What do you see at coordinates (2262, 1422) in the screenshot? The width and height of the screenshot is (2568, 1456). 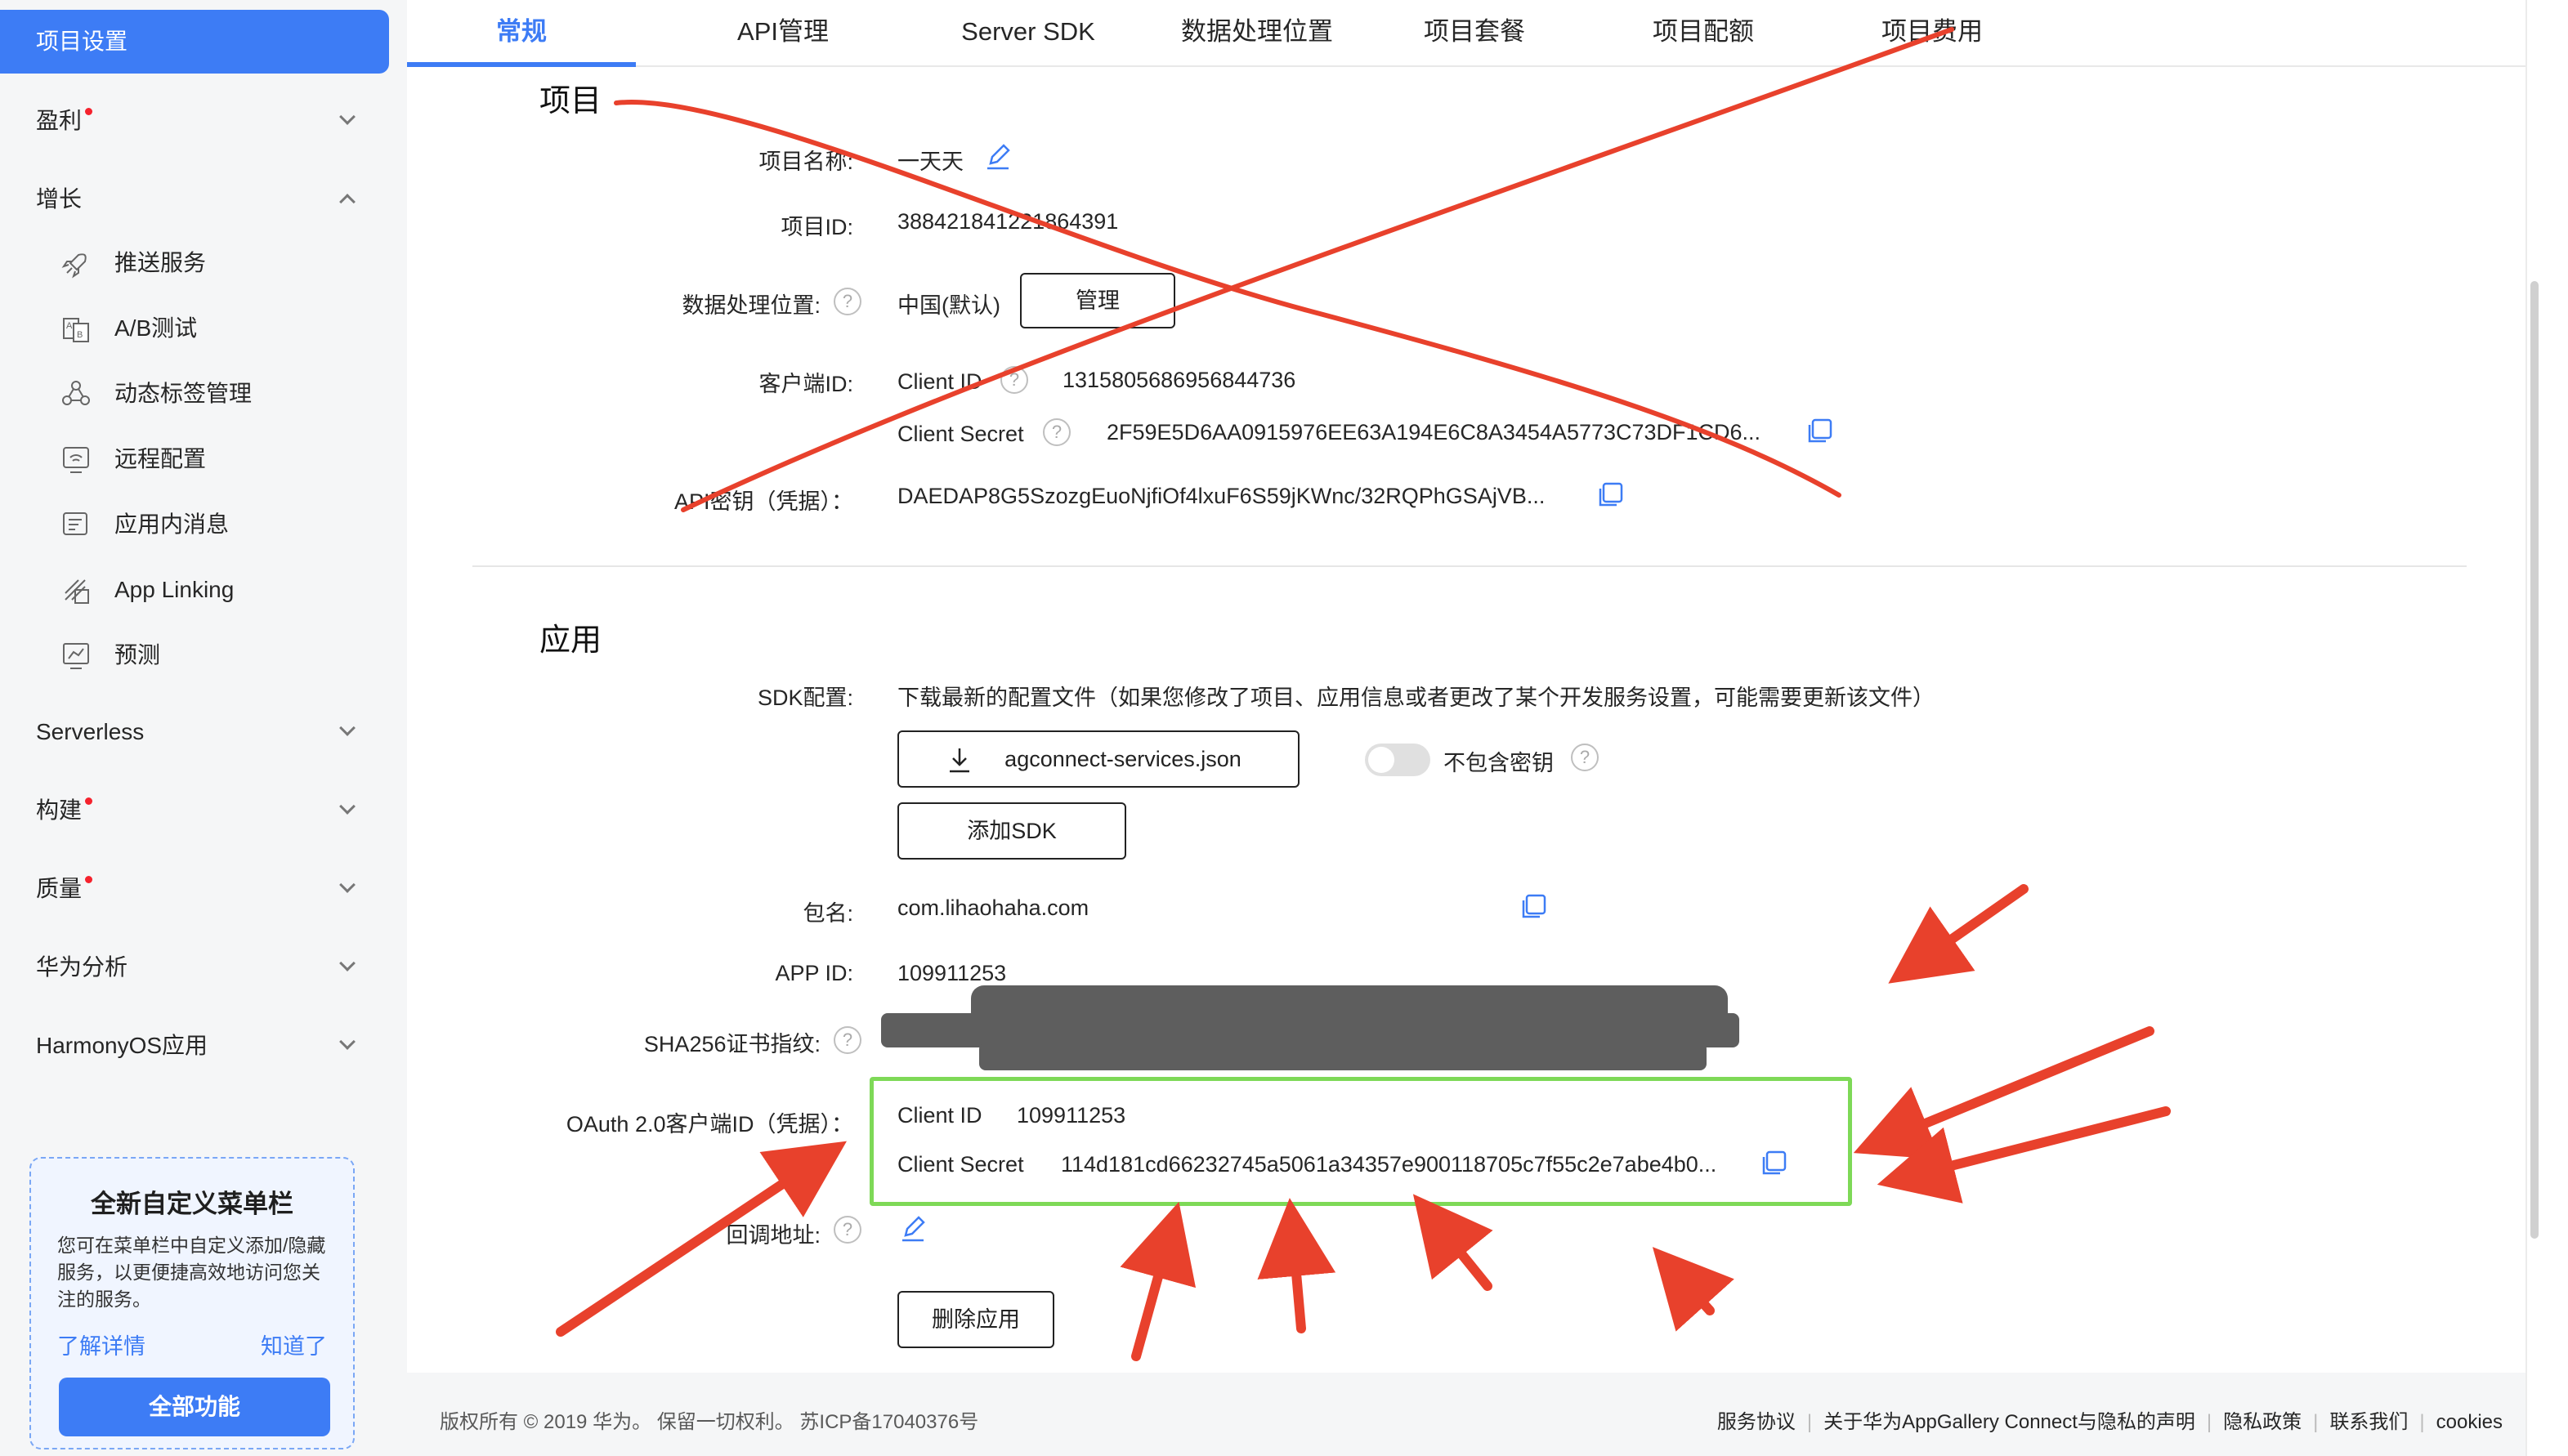 I see `footer-link-privacy-policy: 隐私政策` at bounding box center [2262, 1422].